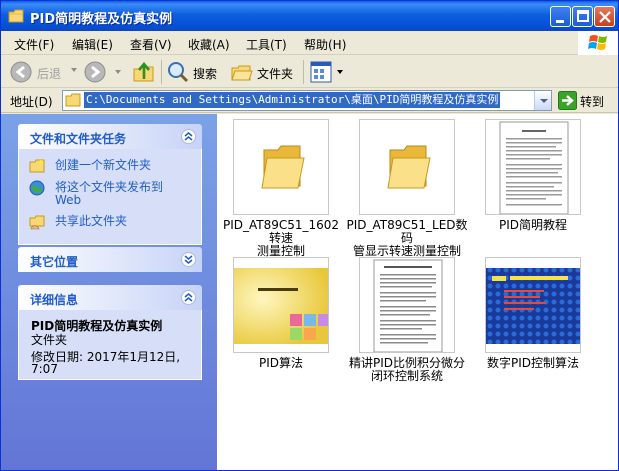 This screenshot has width=619, height=471. What do you see at coordinates (37, 188) in the screenshot?
I see `globe-icon` at bounding box center [37, 188].